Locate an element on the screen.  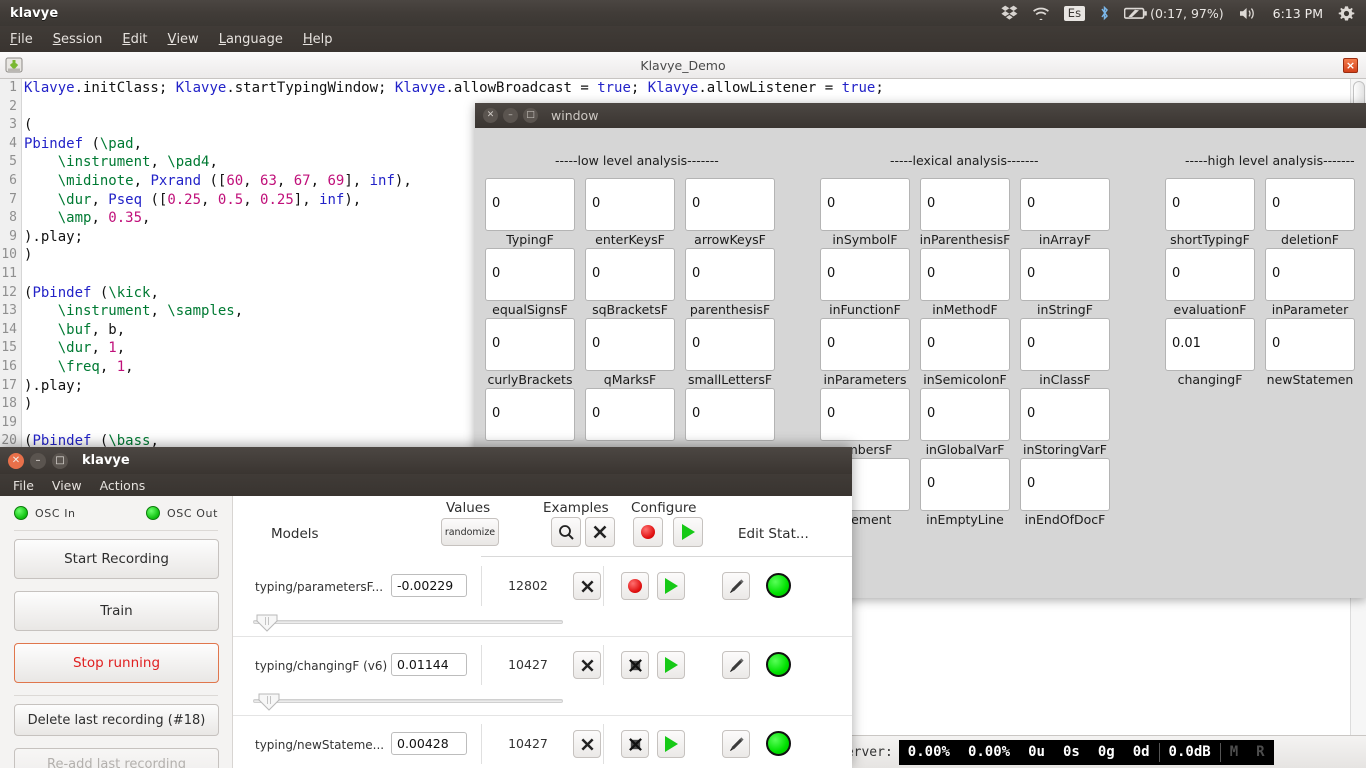
menu-actions: Actions is located at coordinates (123, 485).